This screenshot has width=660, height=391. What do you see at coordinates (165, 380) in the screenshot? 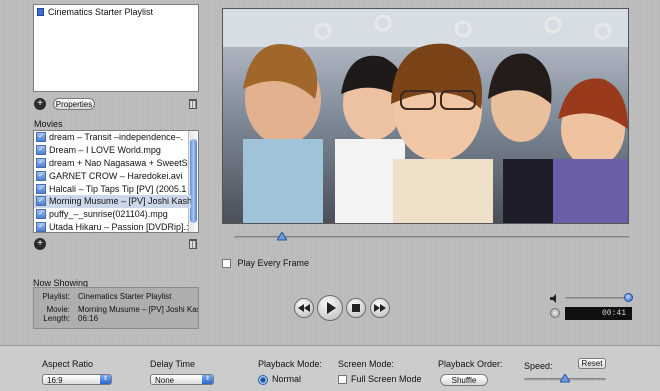
I see `delay-time-value: None` at bounding box center [165, 380].